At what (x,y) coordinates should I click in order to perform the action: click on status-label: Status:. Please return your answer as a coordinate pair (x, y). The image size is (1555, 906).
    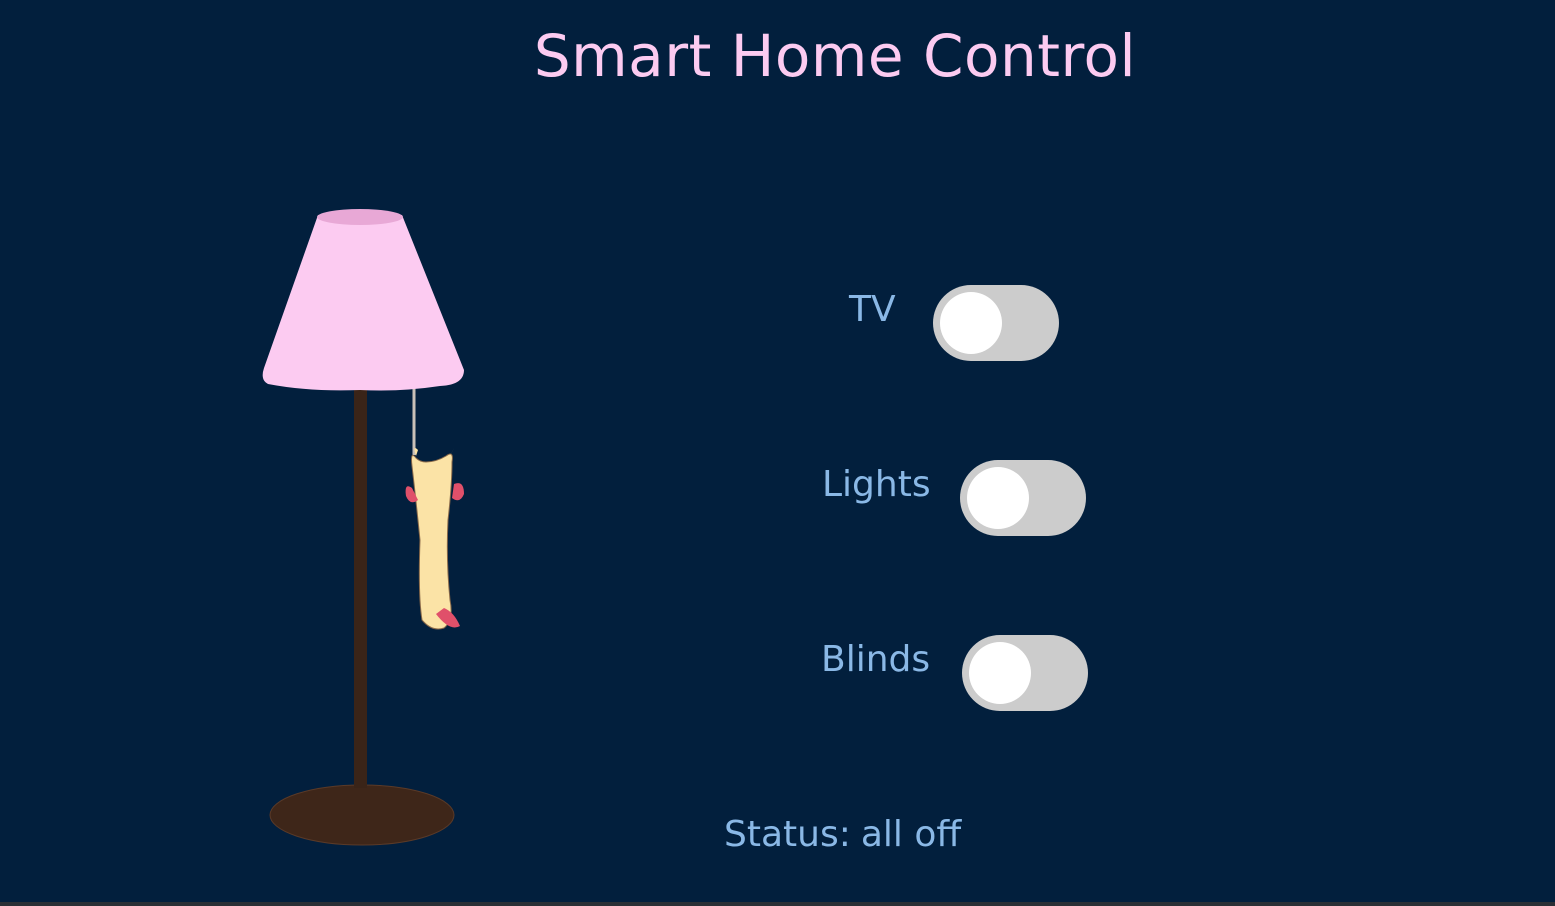
    Looking at the image, I should click on (787, 834).